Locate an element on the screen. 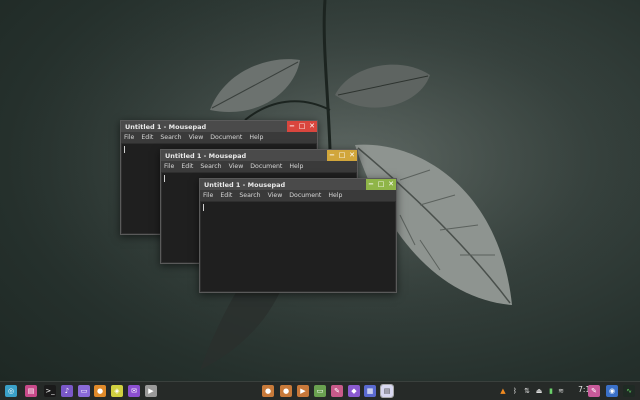 This screenshot has width=640, height=400. app-play-icon: ▶ is located at coordinates (303, 391).